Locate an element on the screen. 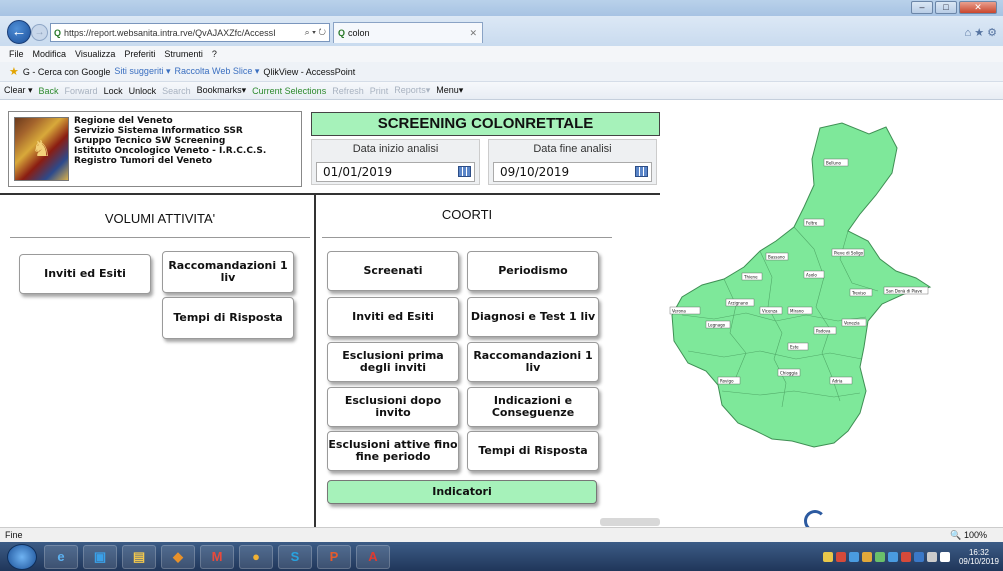 This screenshot has height=571, width=1003. tb-unlock: Unlock is located at coordinates (143, 91).